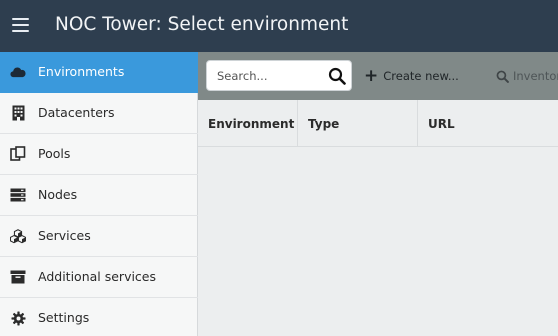 This screenshot has height=336, width=558. What do you see at coordinates (20, 25) in the screenshot?
I see `menu-icon` at bounding box center [20, 25].